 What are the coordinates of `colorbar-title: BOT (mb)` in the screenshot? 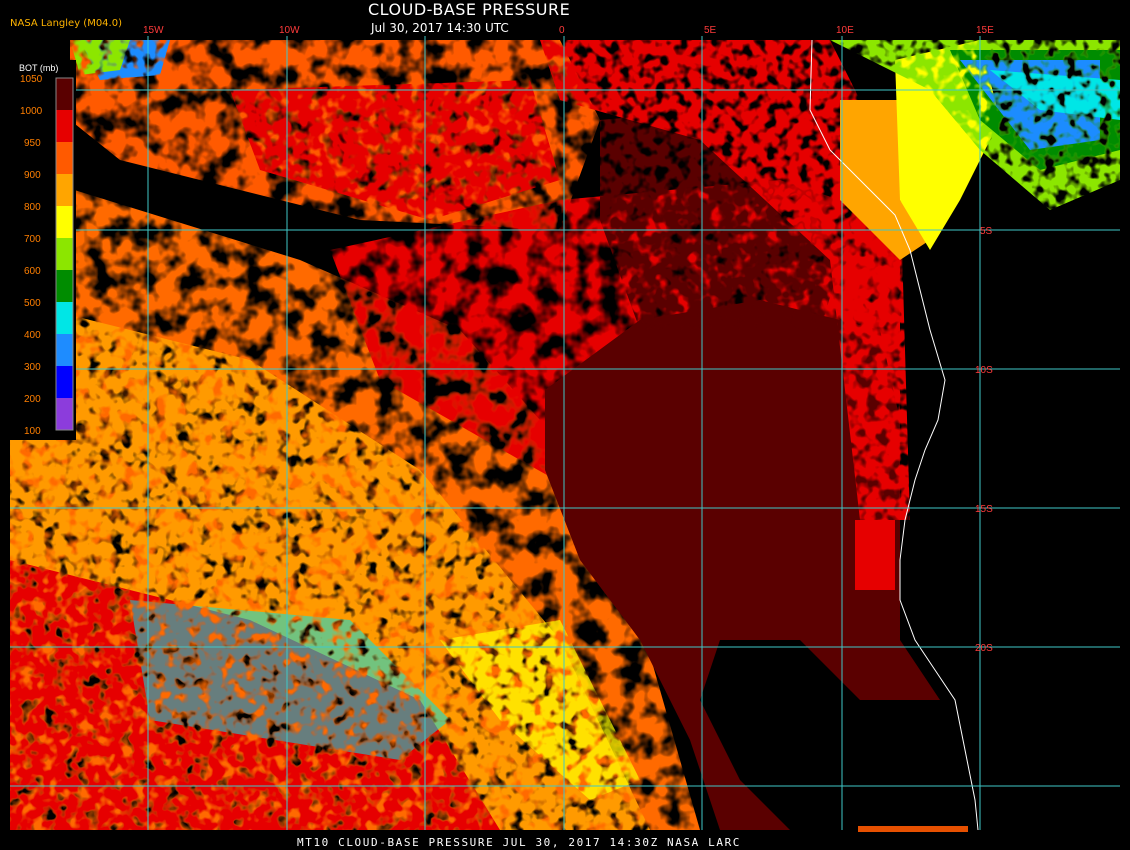 It's located at (38, 68).